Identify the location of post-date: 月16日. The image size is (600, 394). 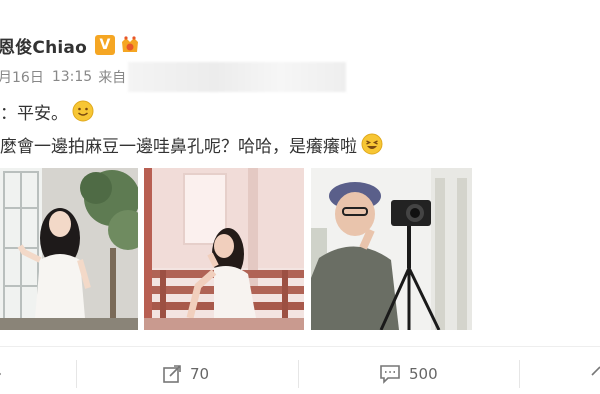
(22, 77).